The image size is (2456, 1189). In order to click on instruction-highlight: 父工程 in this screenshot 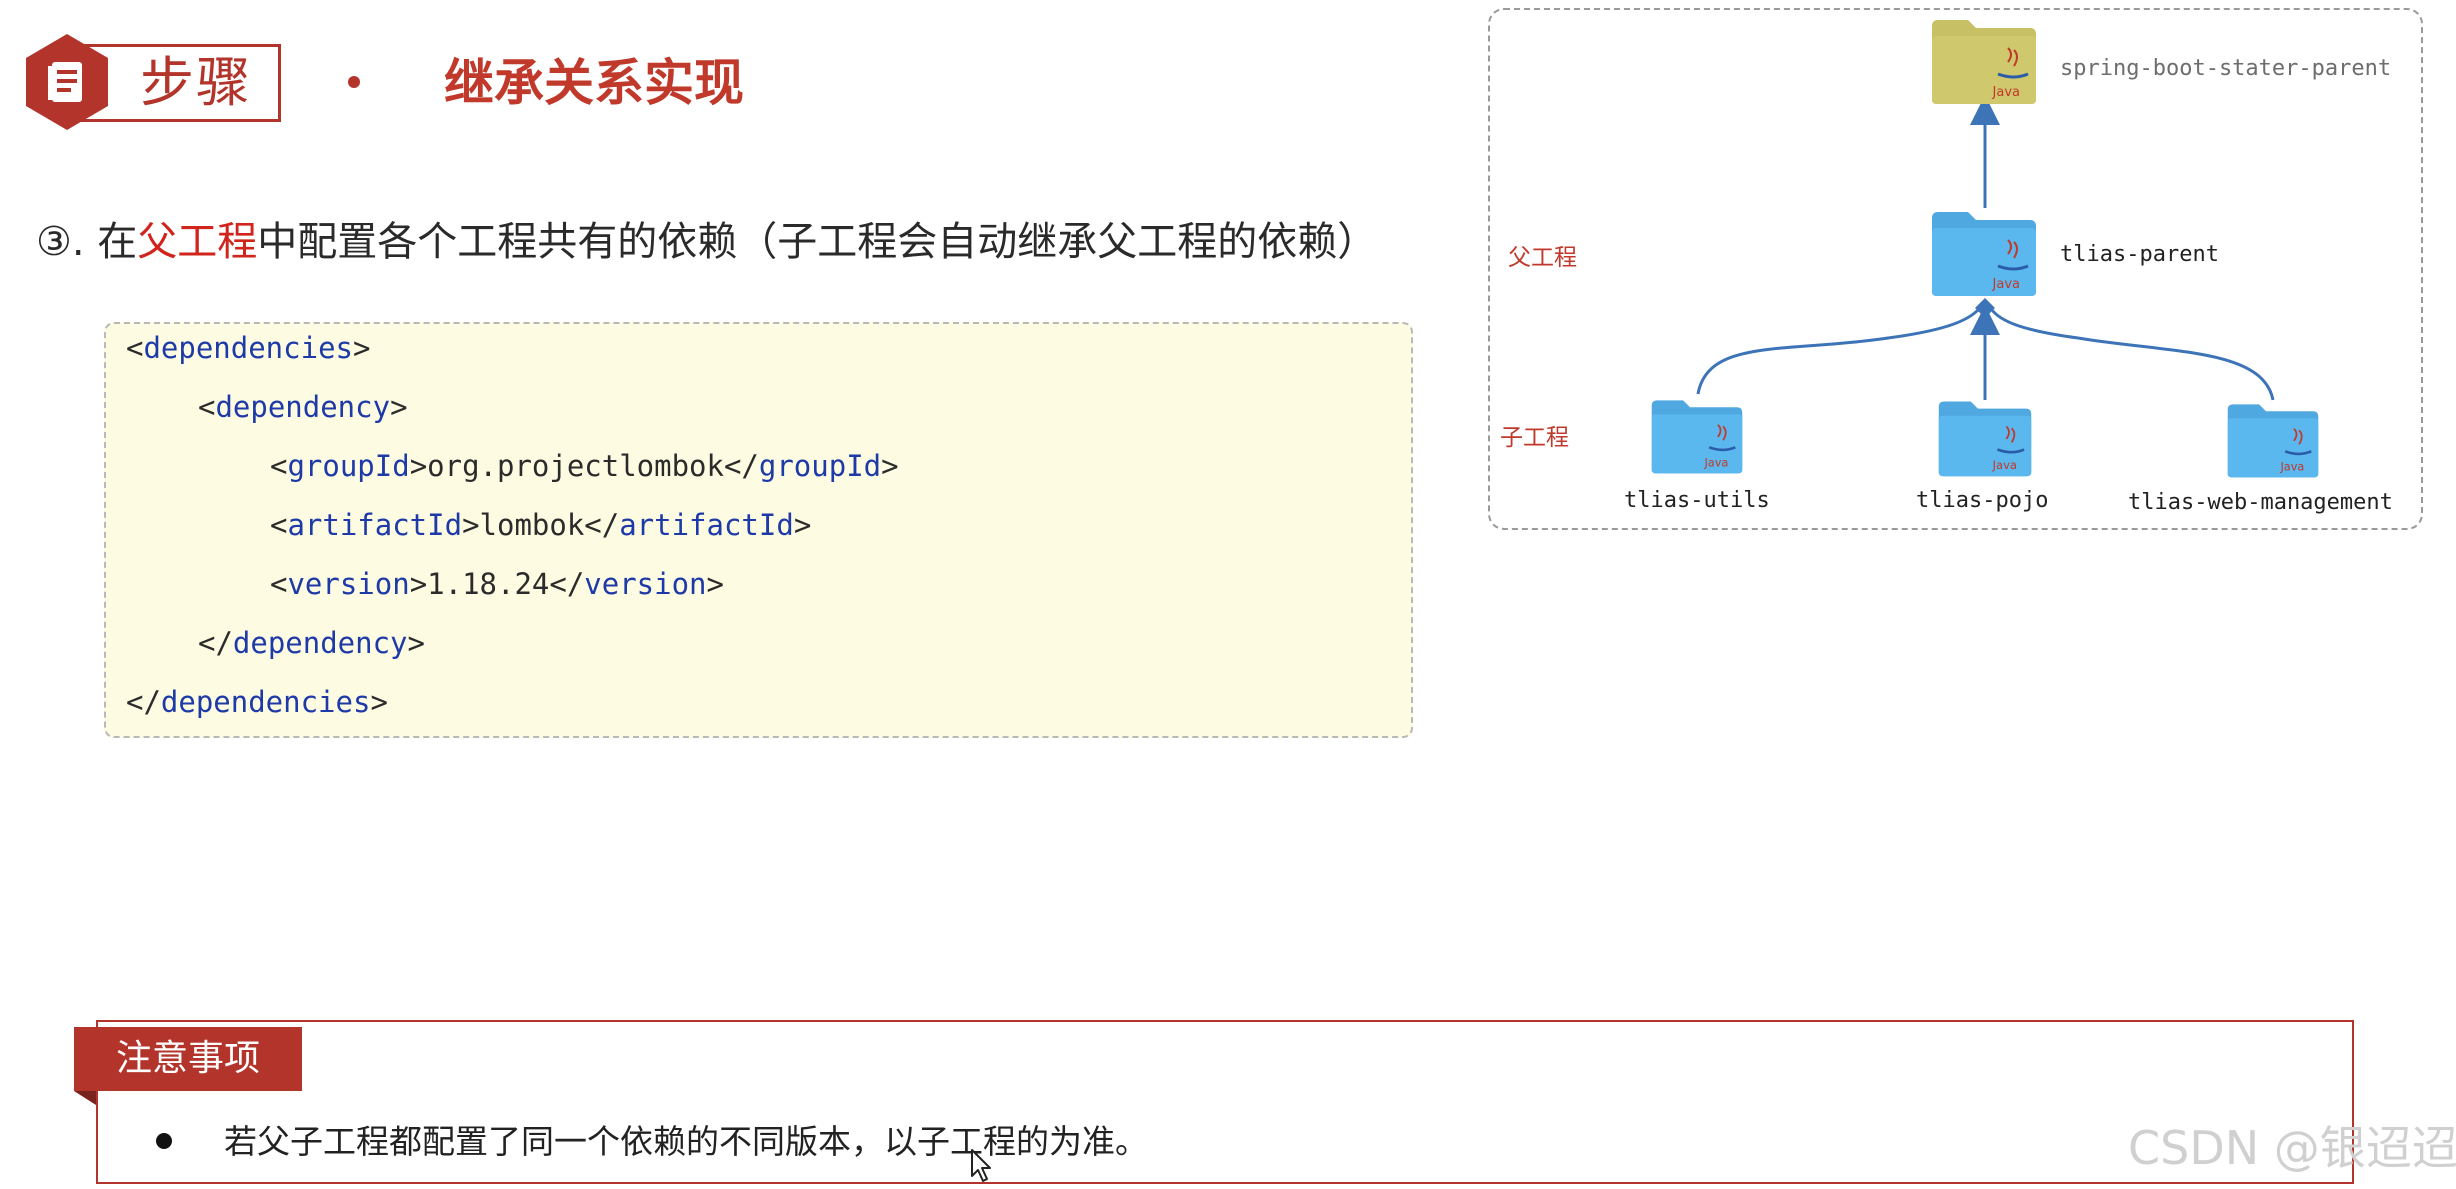, I will do `click(197, 242)`.